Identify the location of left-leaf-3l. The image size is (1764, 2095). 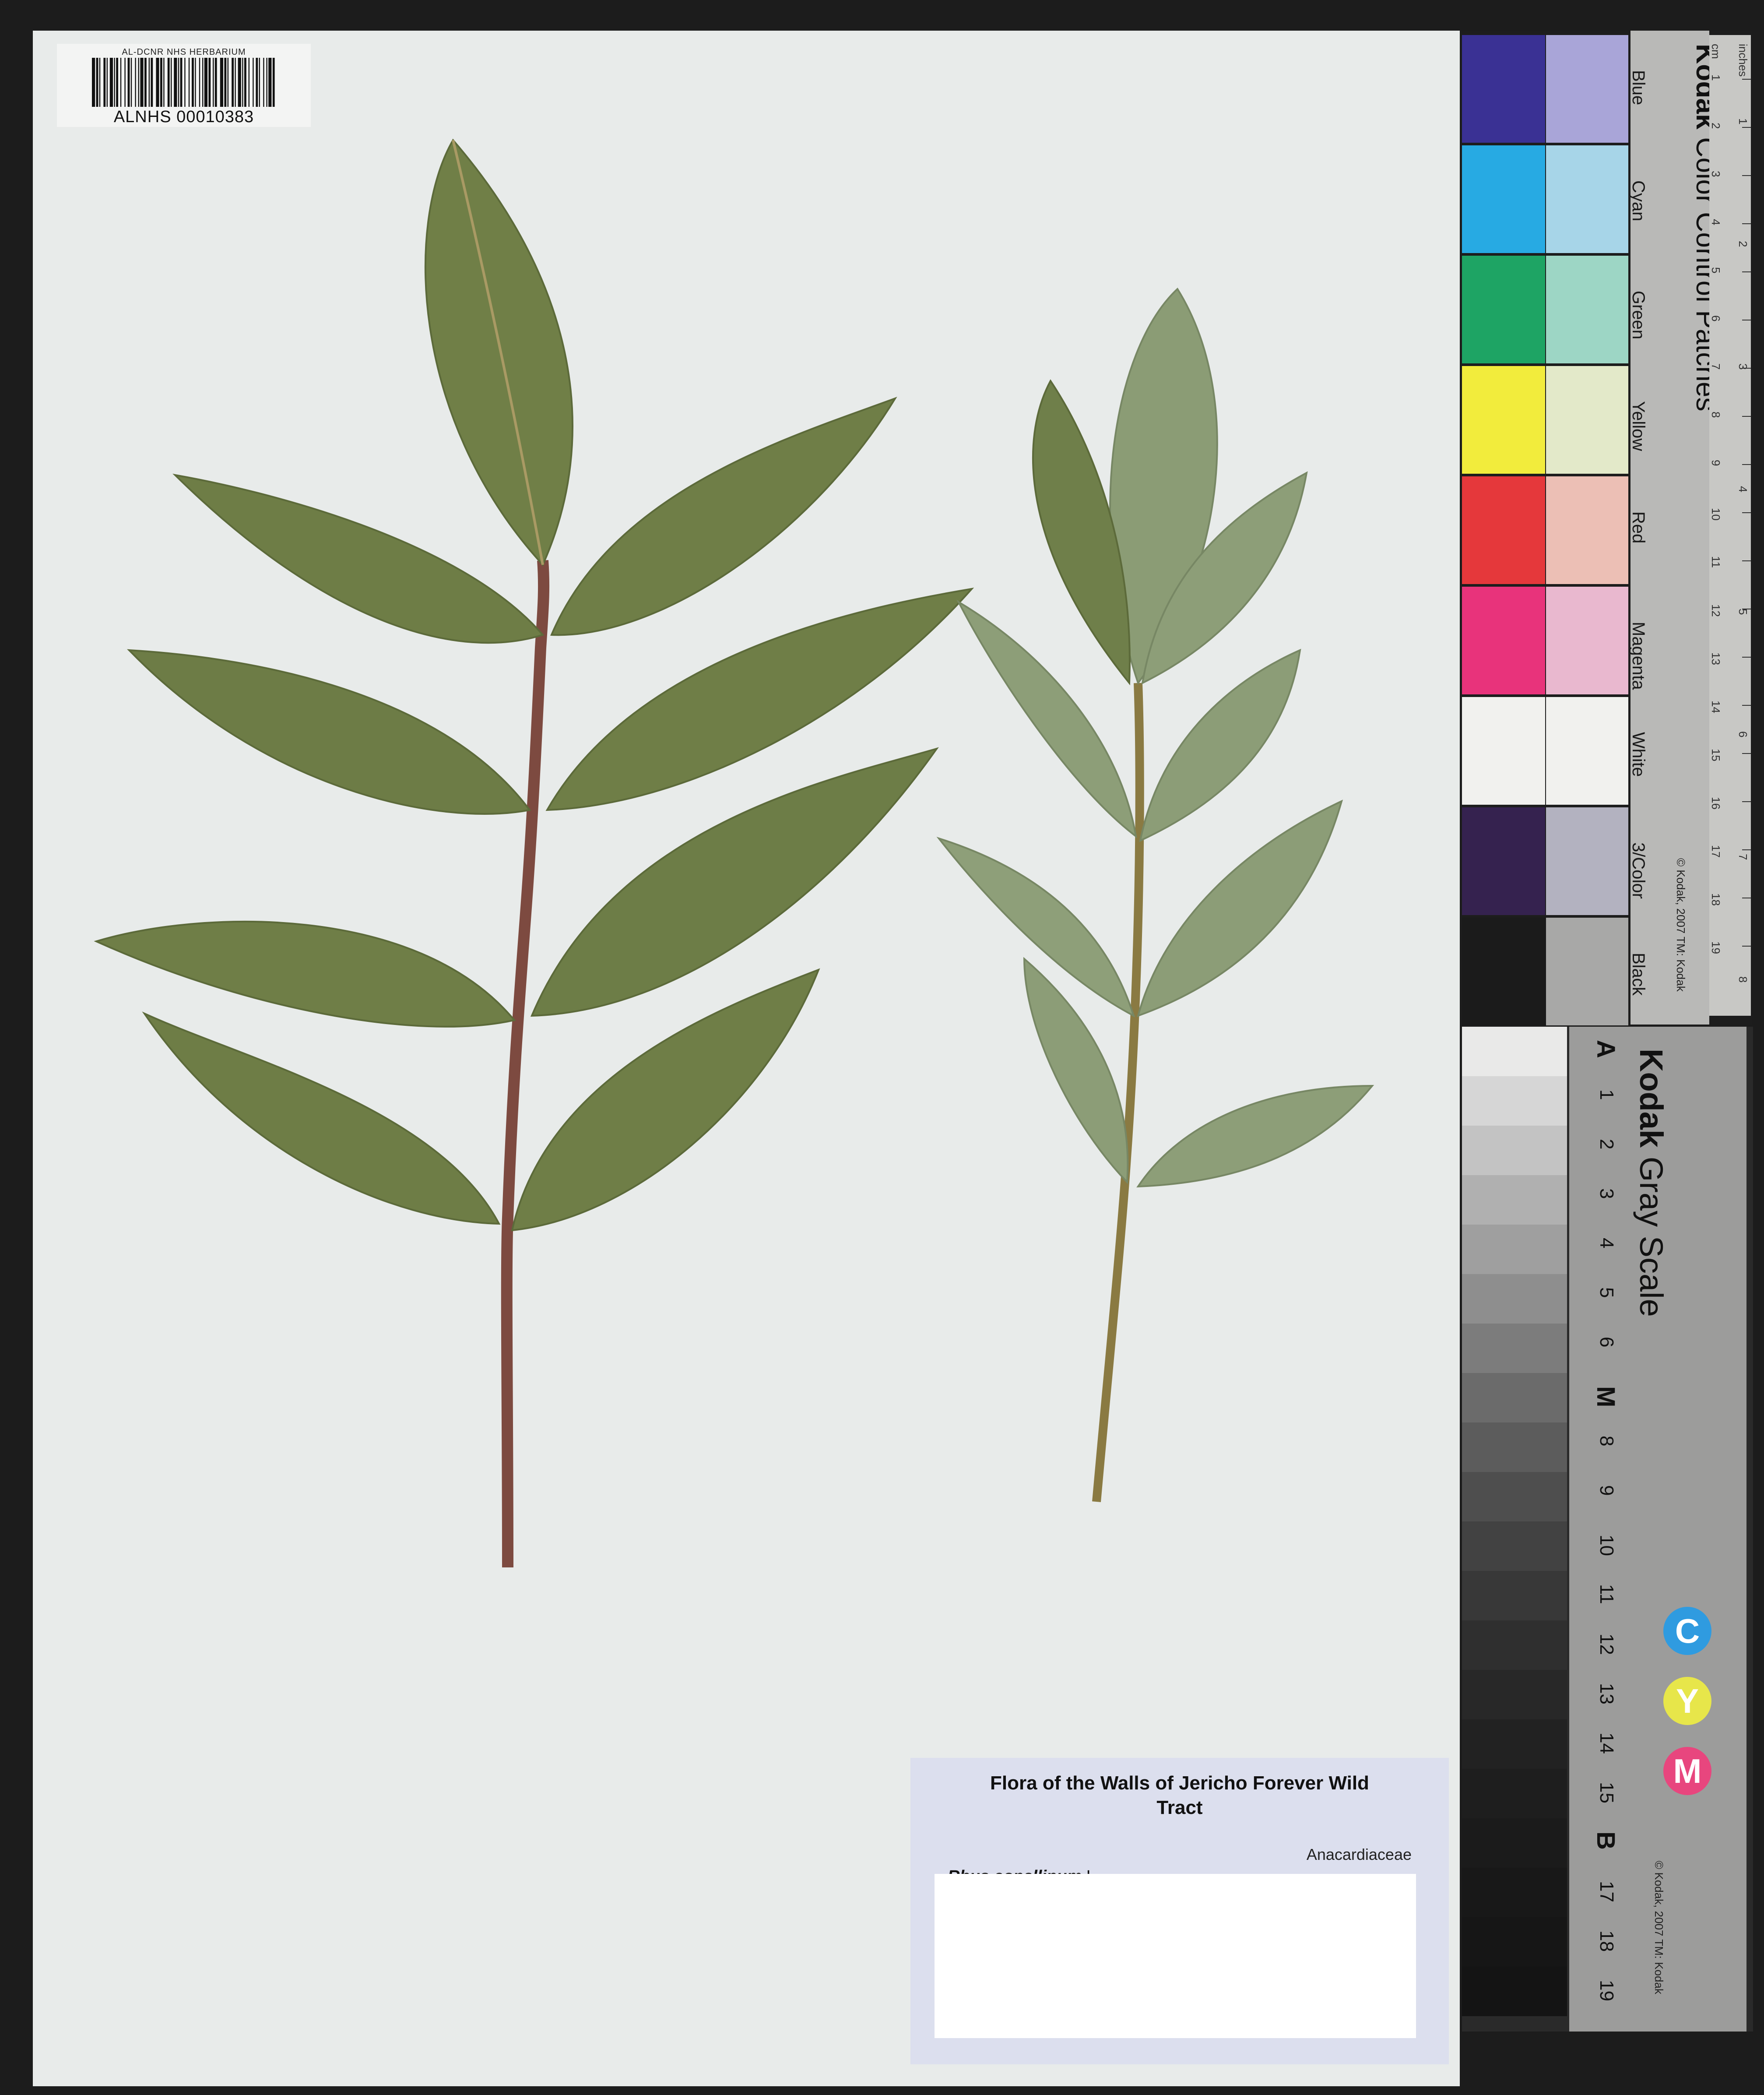
(305, 974).